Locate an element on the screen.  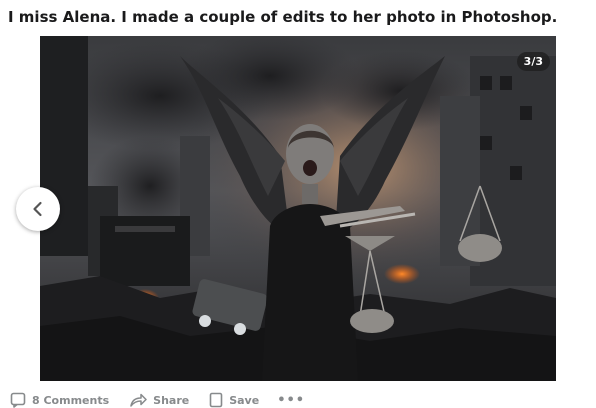
comments-button: 8 Comments is located at coordinates (59, 400).